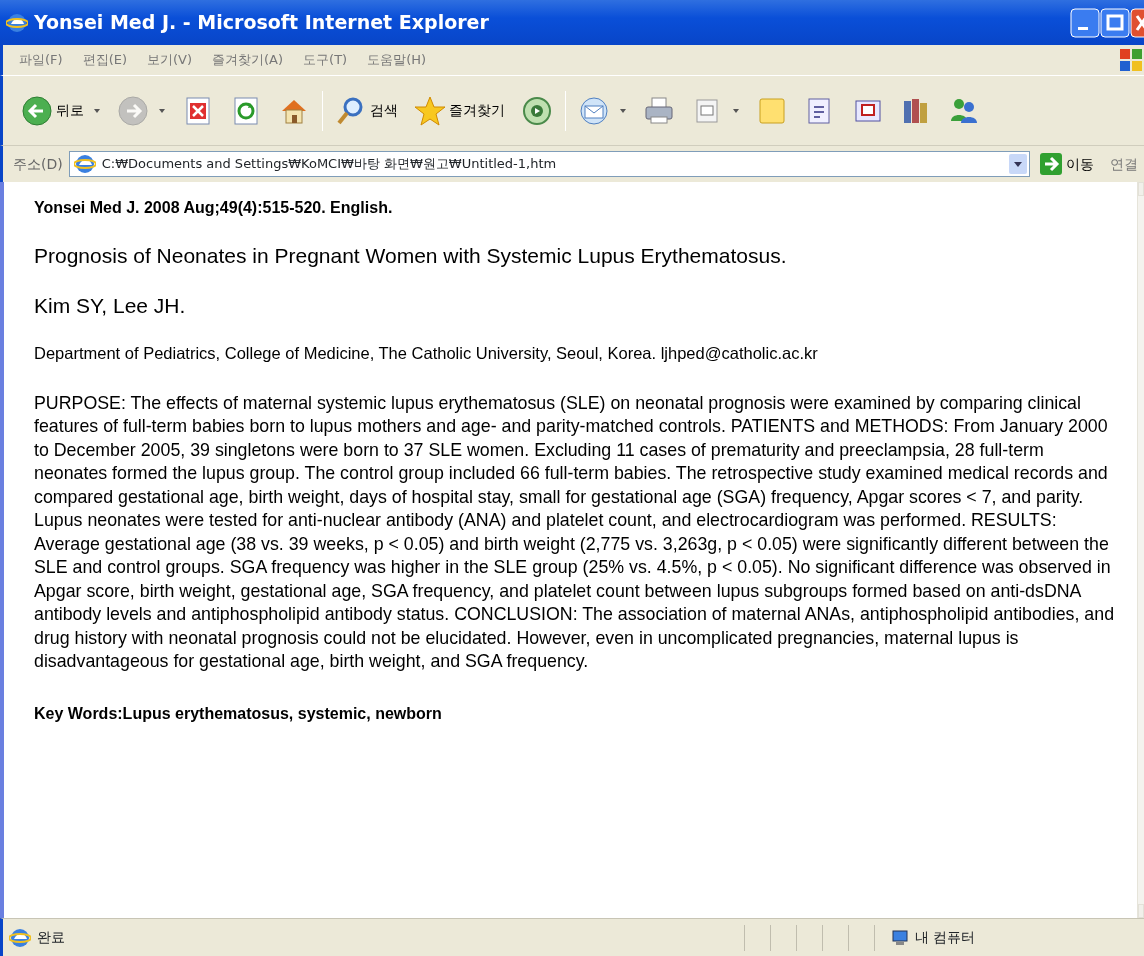  Describe the element at coordinates (1085, 22) in the screenshot. I see `minimize-button` at that location.